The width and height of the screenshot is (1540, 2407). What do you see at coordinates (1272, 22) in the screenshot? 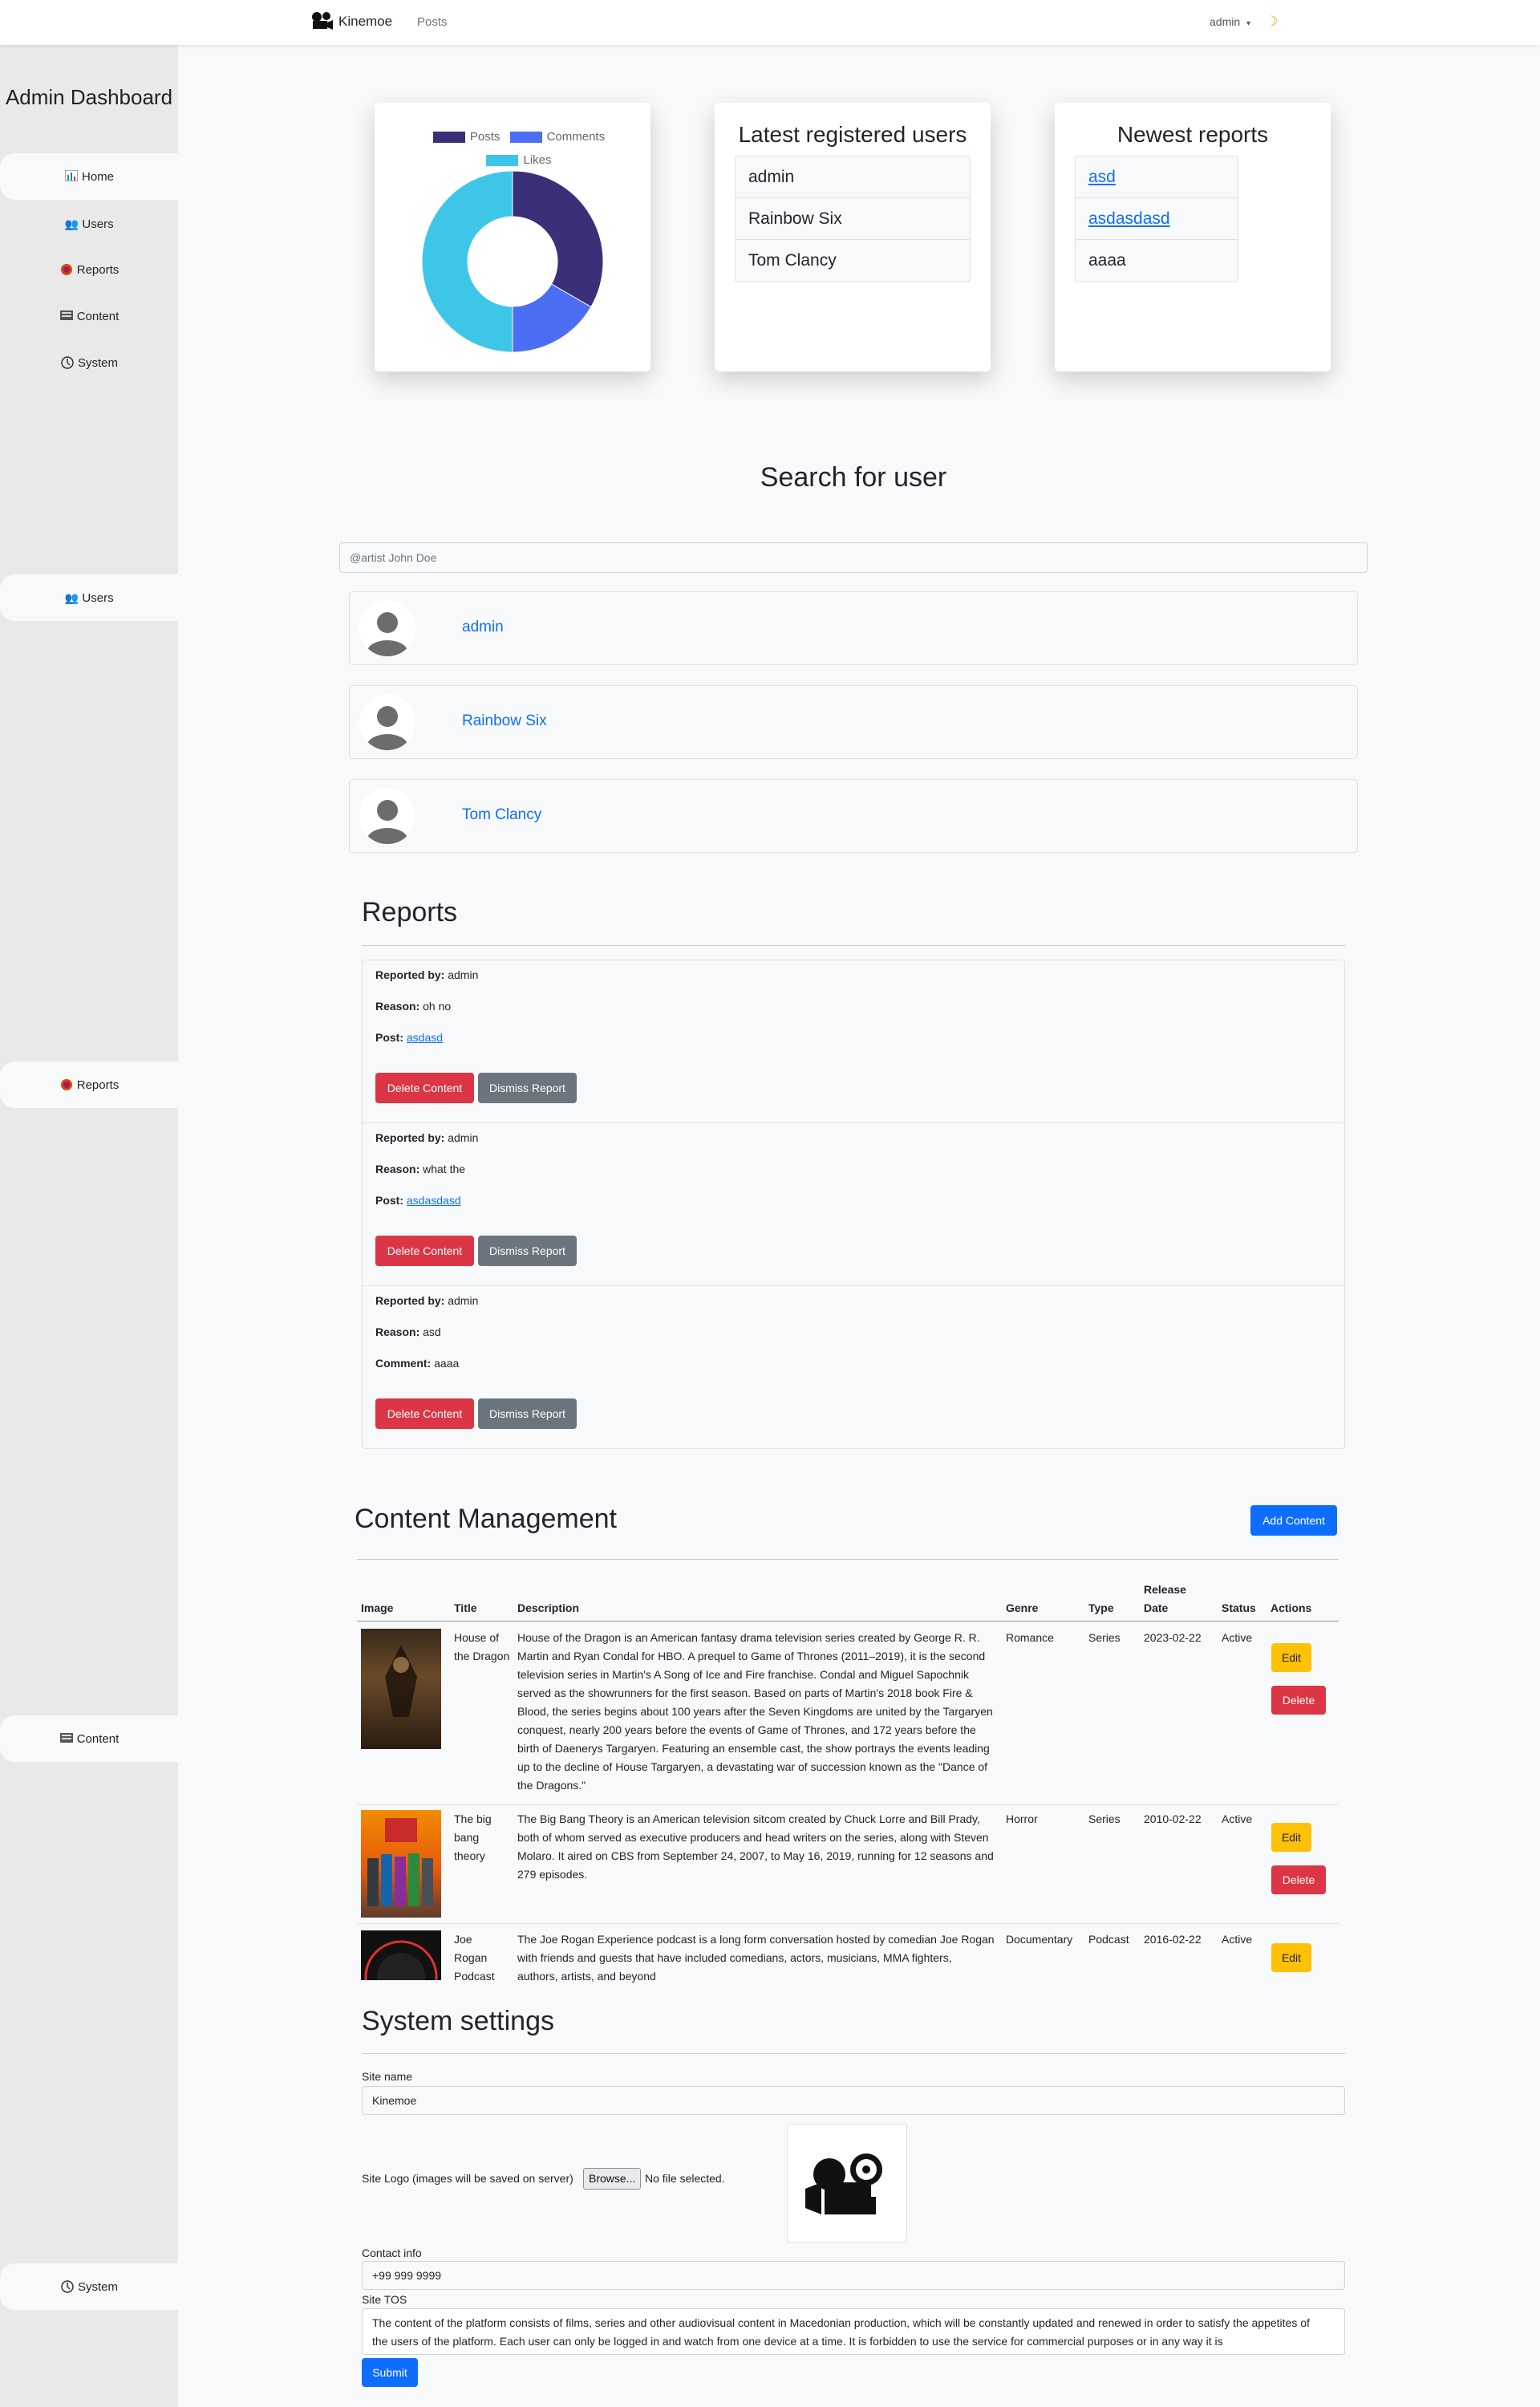
I see `moon-icon: ☽` at bounding box center [1272, 22].